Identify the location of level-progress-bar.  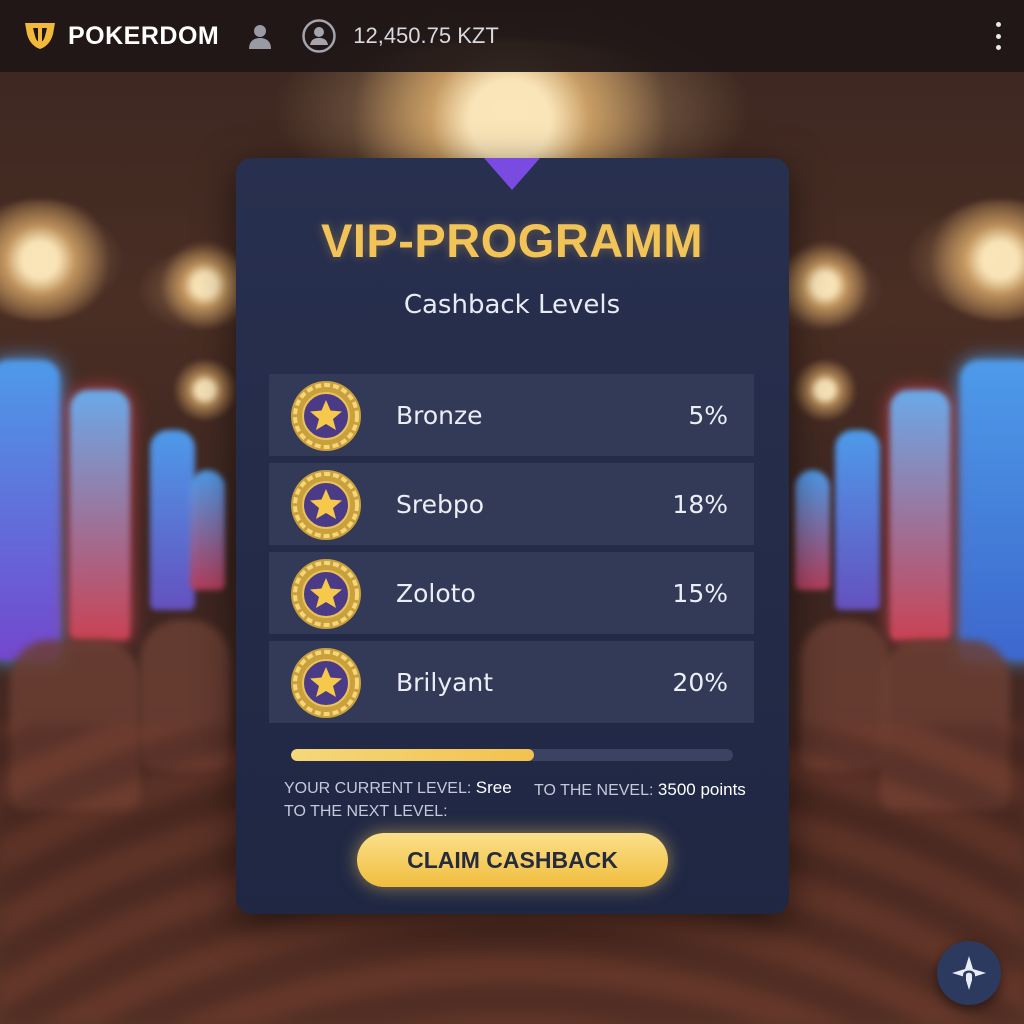
(512, 755).